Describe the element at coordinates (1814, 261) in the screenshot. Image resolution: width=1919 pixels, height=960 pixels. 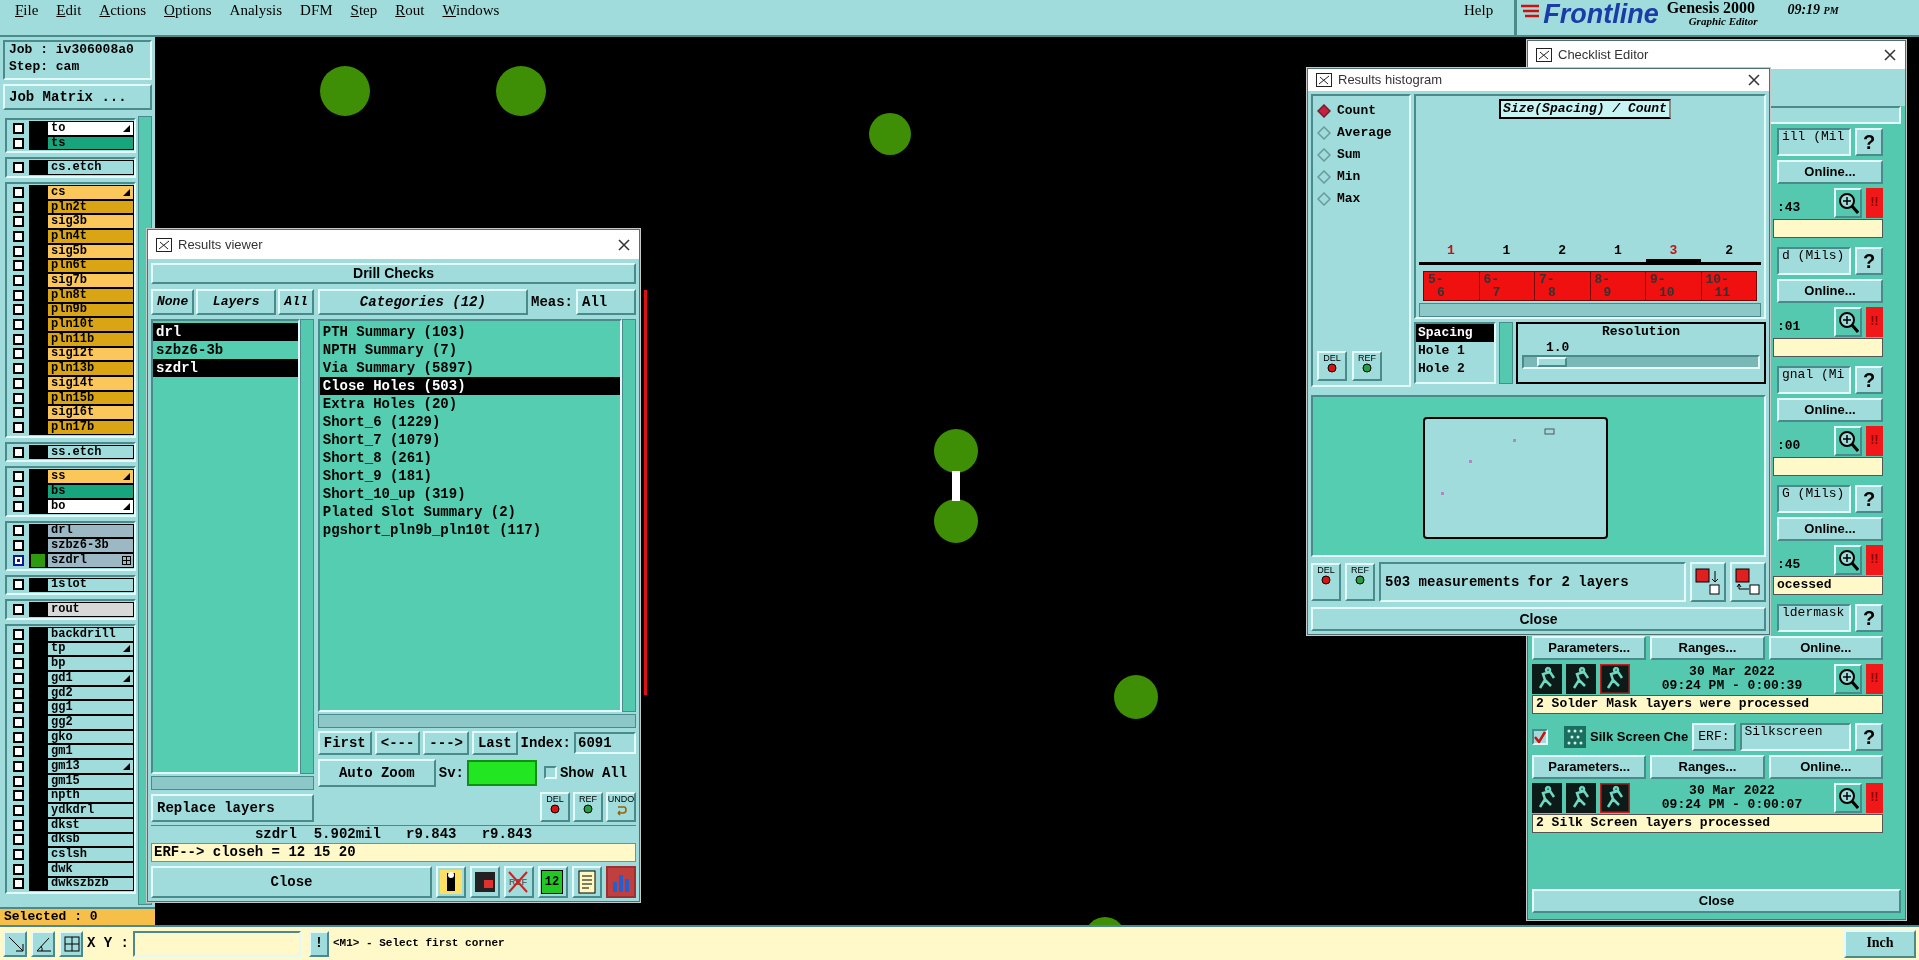
I see `erf-field: d (Mils)` at that location.